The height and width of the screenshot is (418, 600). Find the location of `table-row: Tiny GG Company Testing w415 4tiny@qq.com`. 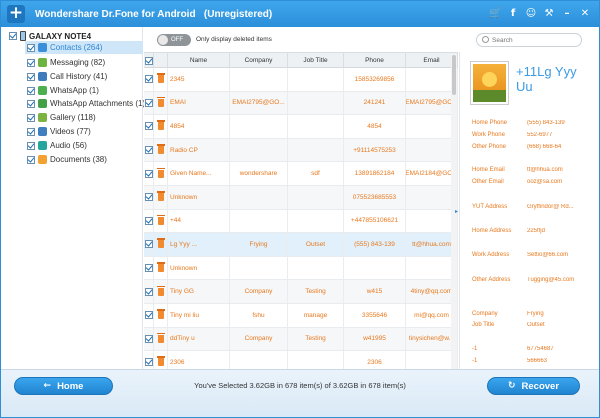

table-row: Tiny GG Company Testing w415 4tiny@qq.com is located at coordinates (301, 292).